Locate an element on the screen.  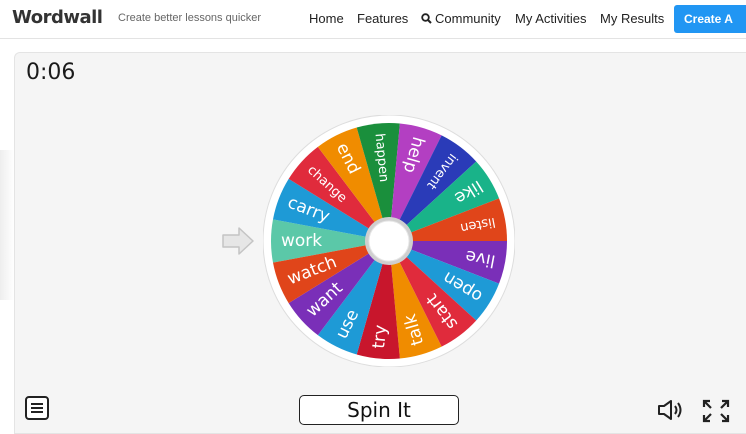
menu-button is located at coordinates (37, 408).